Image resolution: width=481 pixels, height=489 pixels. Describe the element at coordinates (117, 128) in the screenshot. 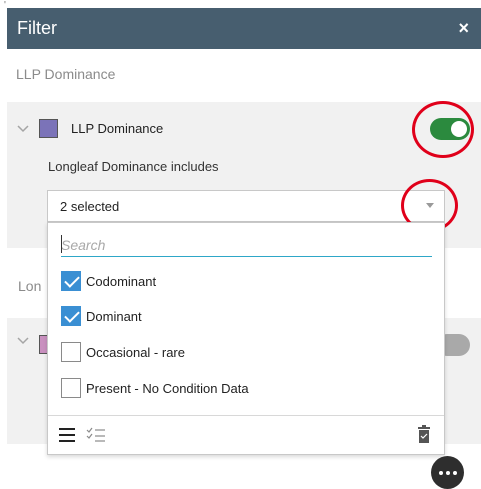

I see `layer-name: LLP Dominance` at that location.